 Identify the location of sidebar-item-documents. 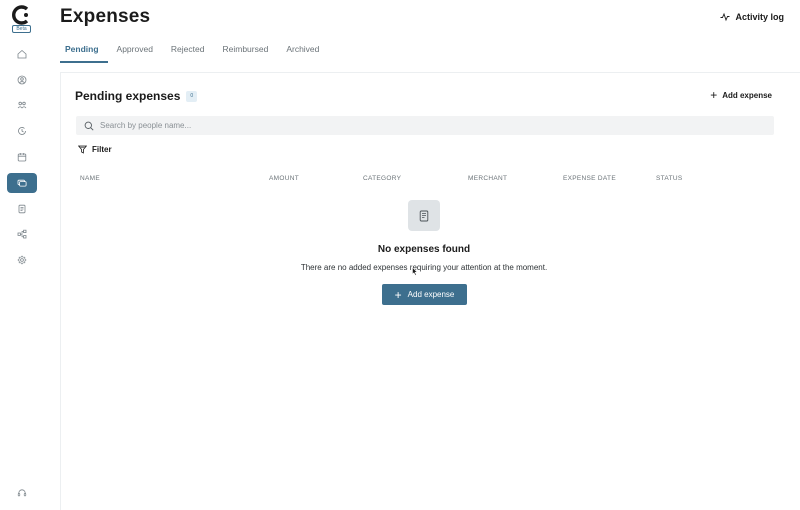
(22, 209).